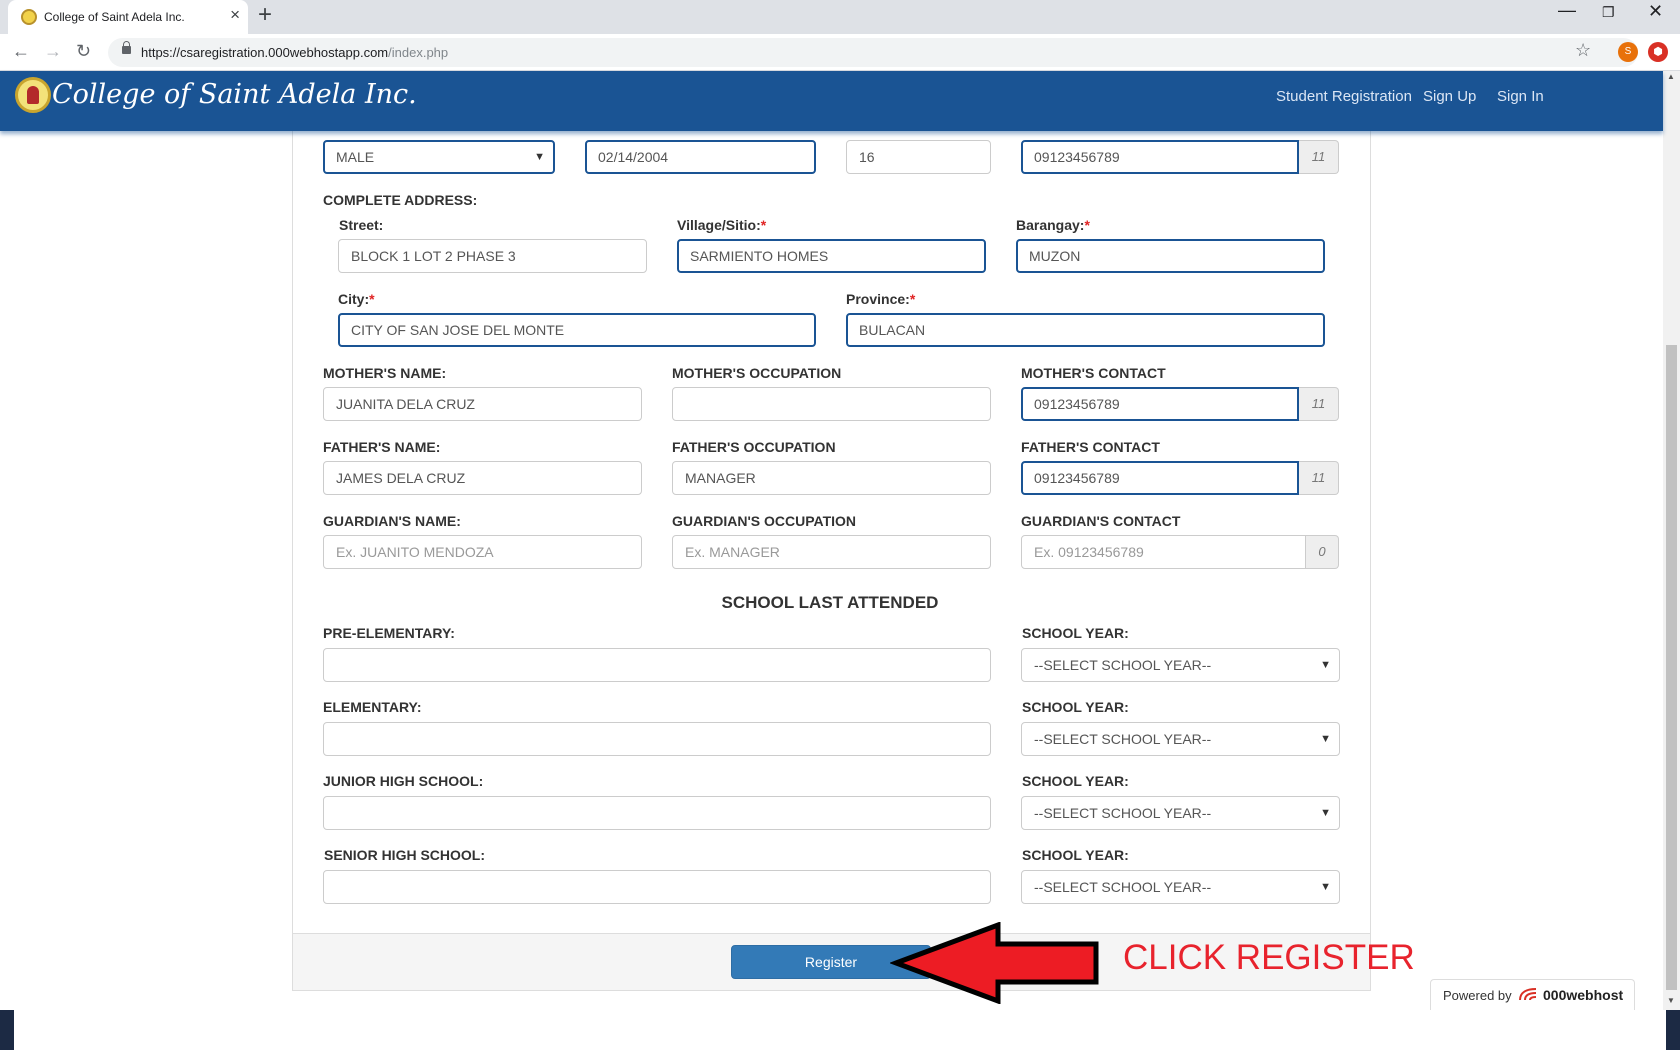  Describe the element at coordinates (382, 447) in the screenshot. I see `father-name-label: FATHER'S NAME:` at that location.